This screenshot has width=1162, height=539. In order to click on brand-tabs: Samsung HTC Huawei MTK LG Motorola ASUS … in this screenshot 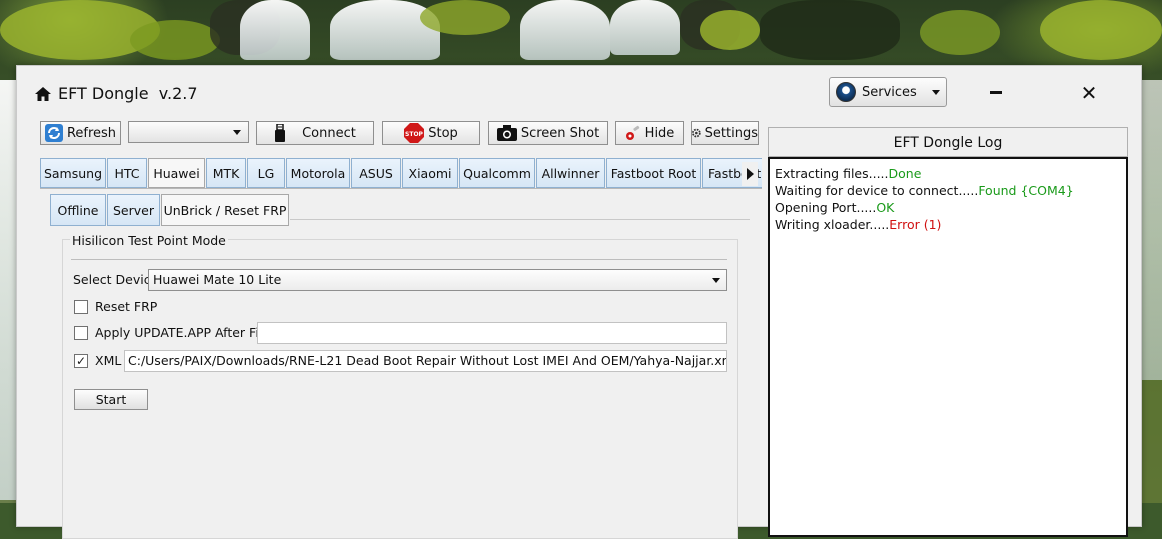, I will do `click(401, 173)`.